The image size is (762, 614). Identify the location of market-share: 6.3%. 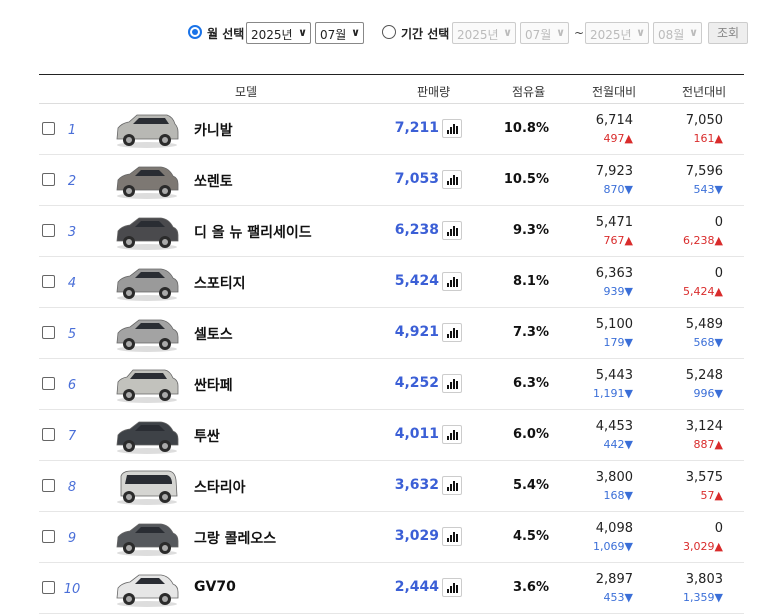
(530, 383).